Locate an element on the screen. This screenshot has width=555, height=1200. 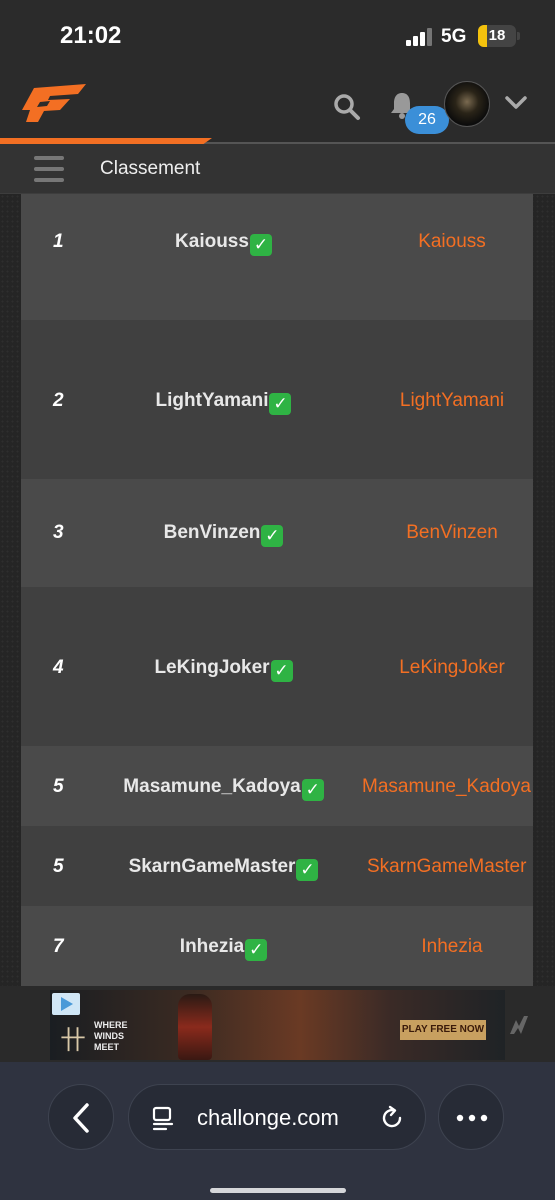
search-icon is located at coordinates (347, 107).